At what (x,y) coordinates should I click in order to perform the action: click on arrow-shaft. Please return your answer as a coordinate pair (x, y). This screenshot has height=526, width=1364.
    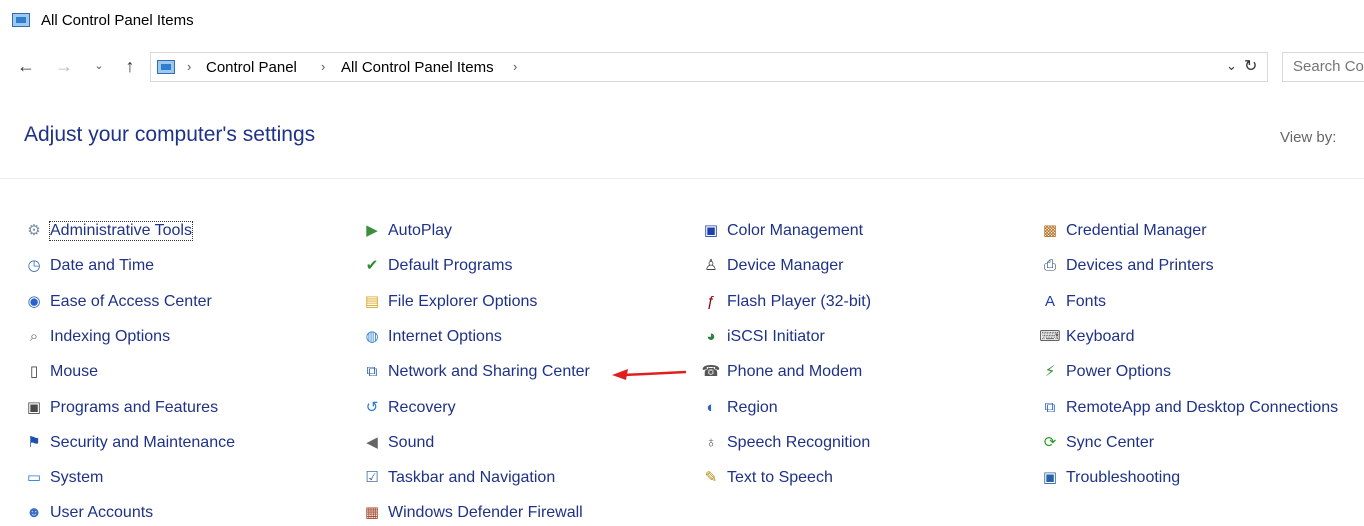
    Looking at the image, I should click on (654, 373).